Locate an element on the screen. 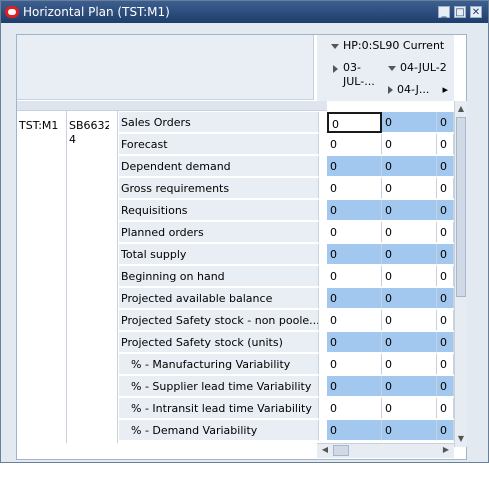 The height and width of the screenshot is (491, 489). close-icon: ✕ is located at coordinates (476, 12).